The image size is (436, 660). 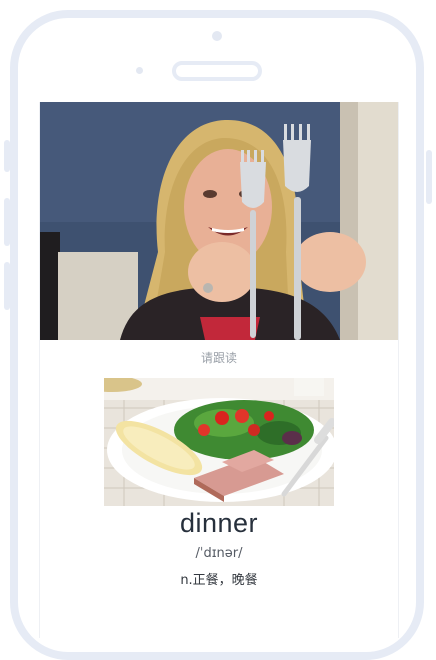 What do you see at coordinates (429, 177) in the screenshot?
I see `phone-power-button` at bounding box center [429, 177].